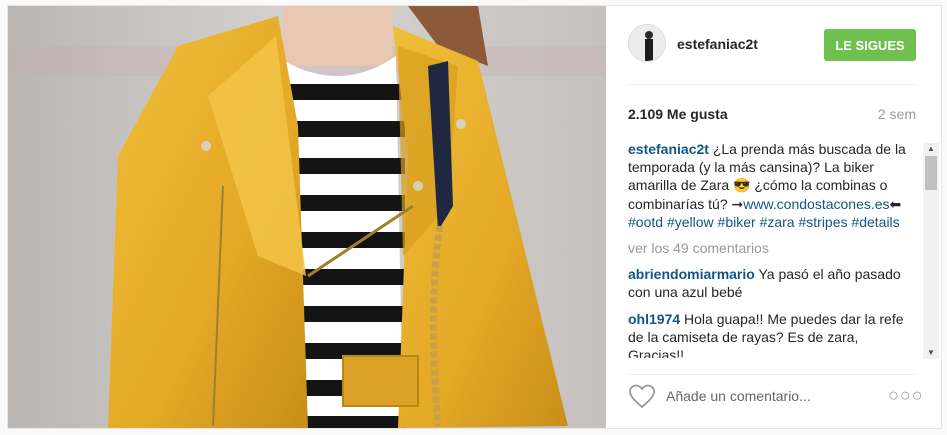  Describe the element at coordinates (737, 222) in the screenshot. I see `hashtag: #biker` at that location.